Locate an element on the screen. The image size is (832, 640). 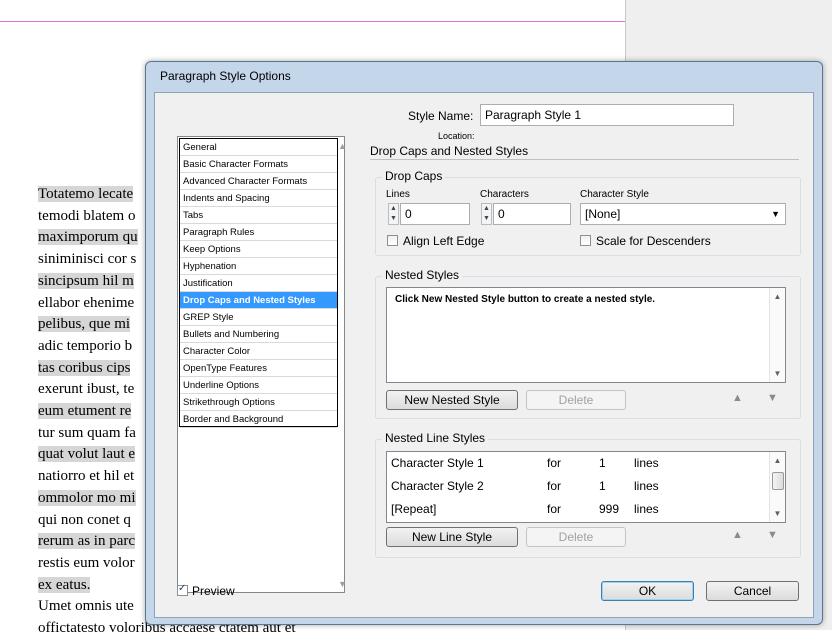
line-style-row: Character Style 1 for 1 lines is located at coordinates (576, 463).